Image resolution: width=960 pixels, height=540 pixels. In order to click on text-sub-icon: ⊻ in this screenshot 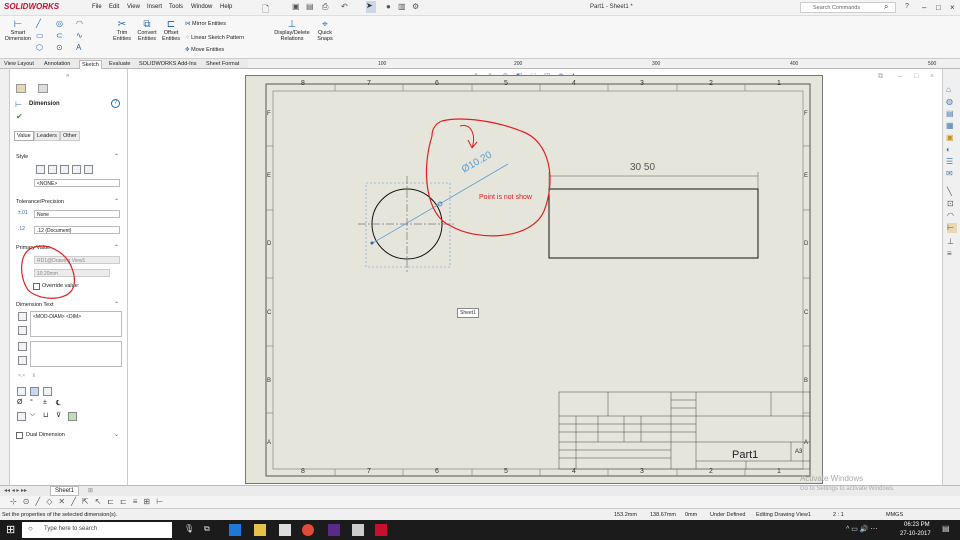, I will do `click(34, 376)`.